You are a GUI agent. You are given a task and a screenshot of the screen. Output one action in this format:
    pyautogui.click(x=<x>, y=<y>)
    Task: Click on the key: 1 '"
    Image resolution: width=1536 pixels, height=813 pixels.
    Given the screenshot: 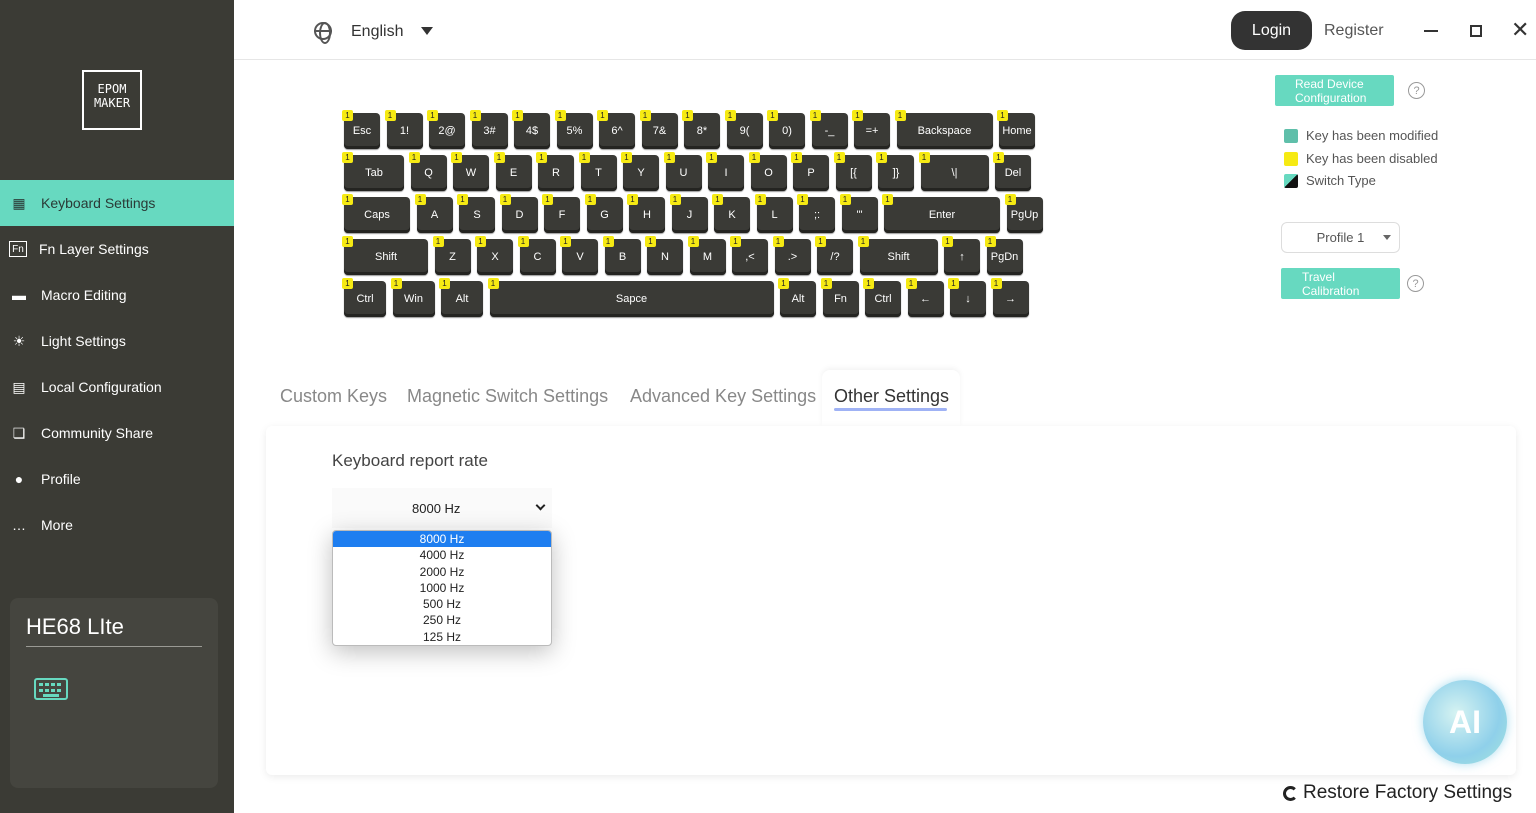 What is the action you would take?
    pyautogui.click(x=858, y=213)
    